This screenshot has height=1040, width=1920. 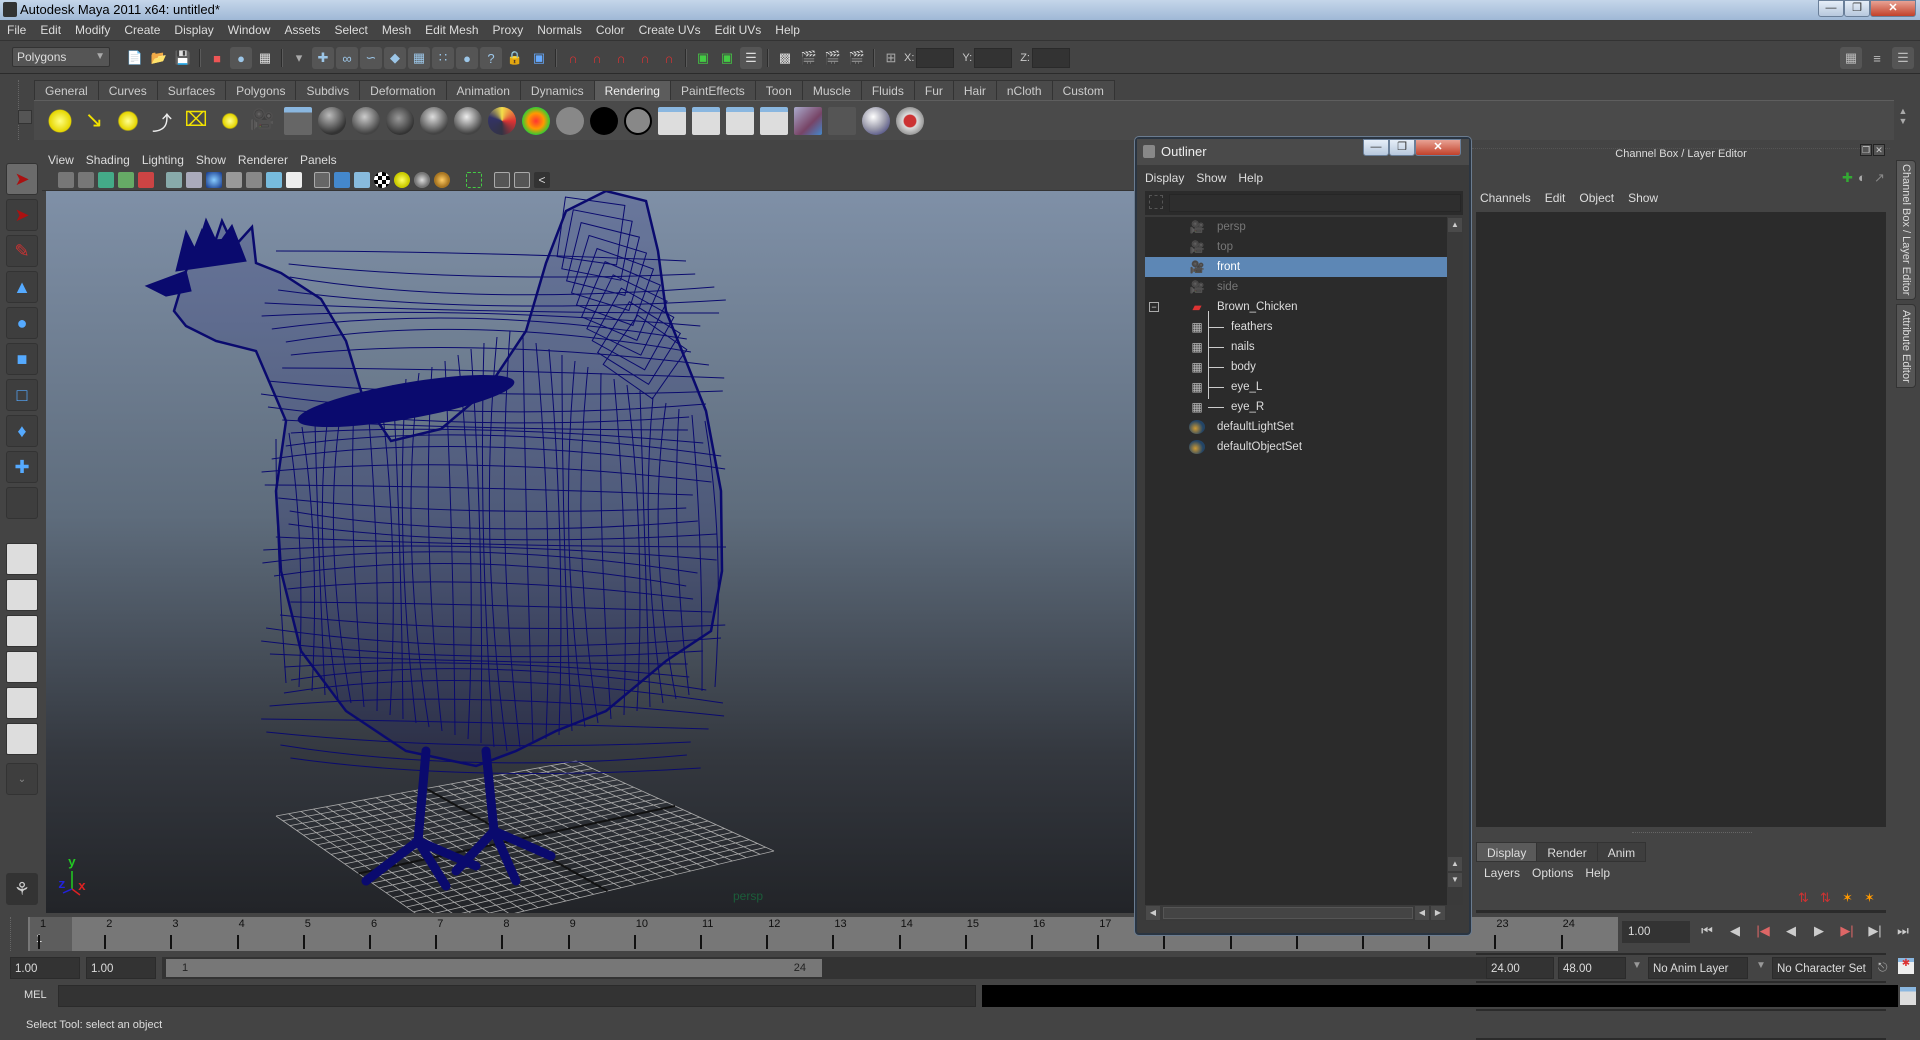 I want to click on script-editor-icon, so click(x=1908, y=996).